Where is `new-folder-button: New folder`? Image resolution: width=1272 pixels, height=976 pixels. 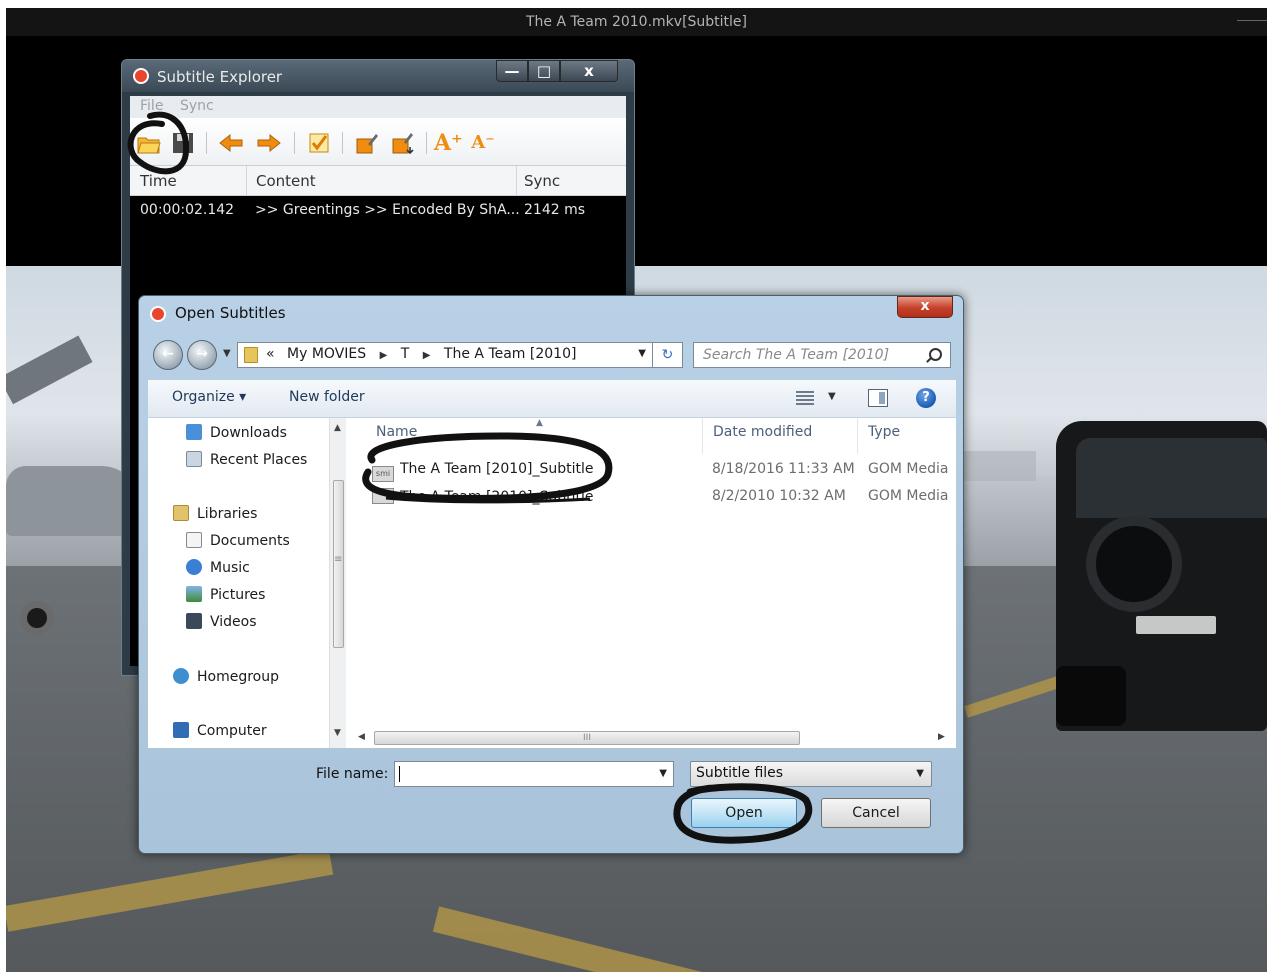 new-folder-button: New folder is located at coordinates (327, 397).